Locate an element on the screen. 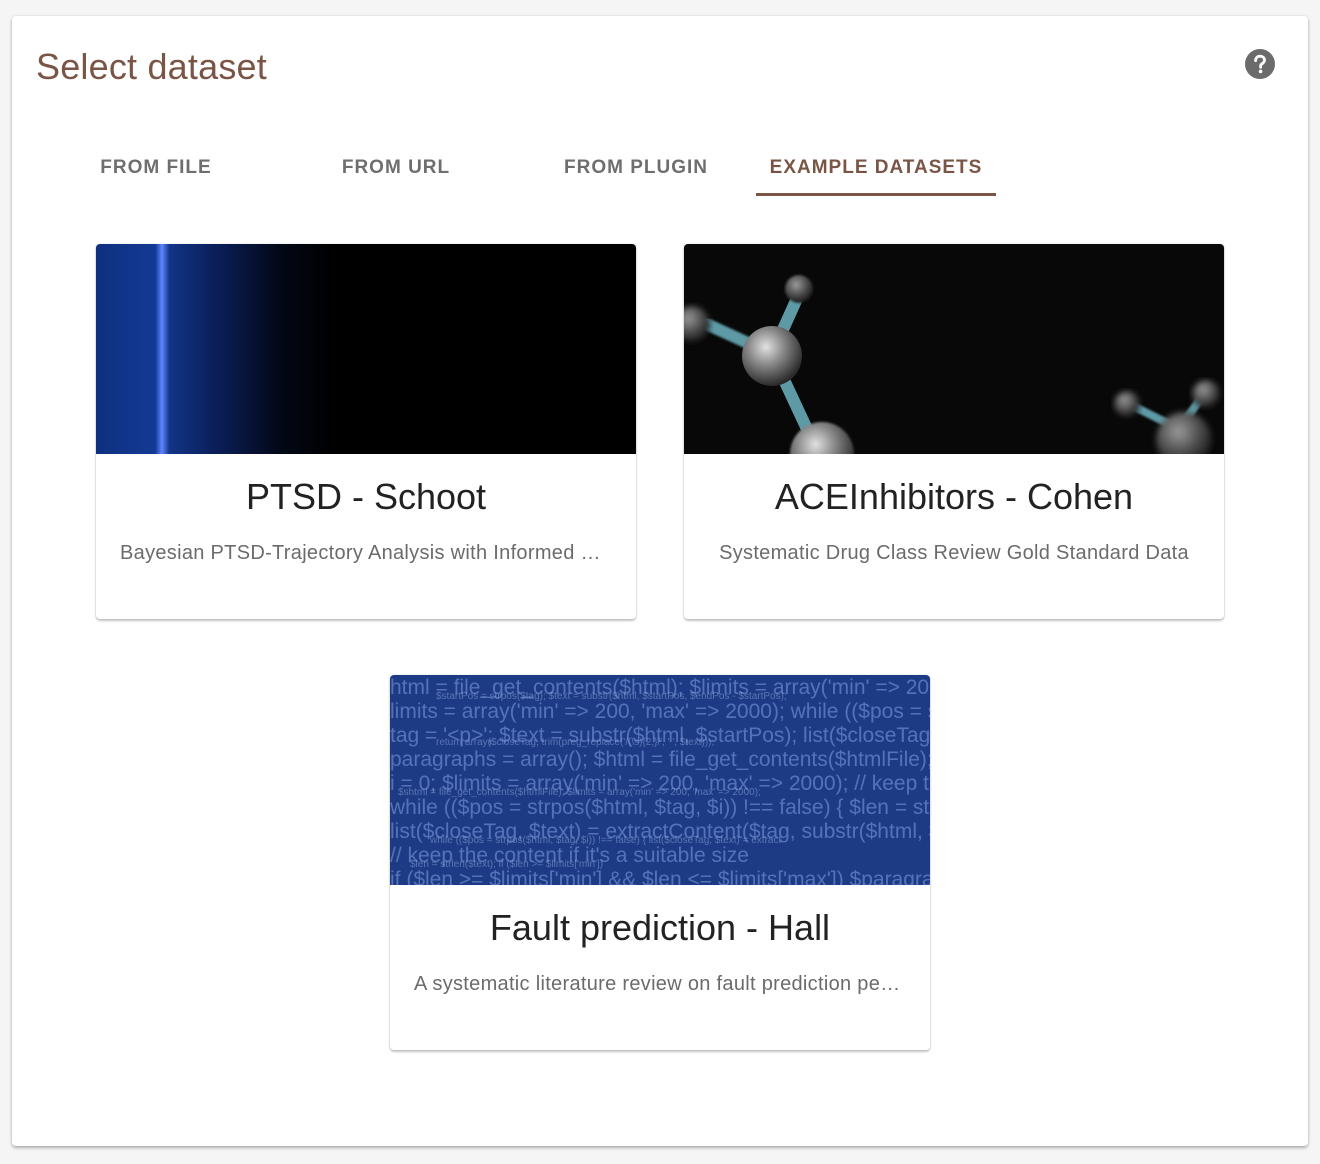 The image size is (1320, 1164). tab-from-url: FROM URL is located at coordinates (396, 168).